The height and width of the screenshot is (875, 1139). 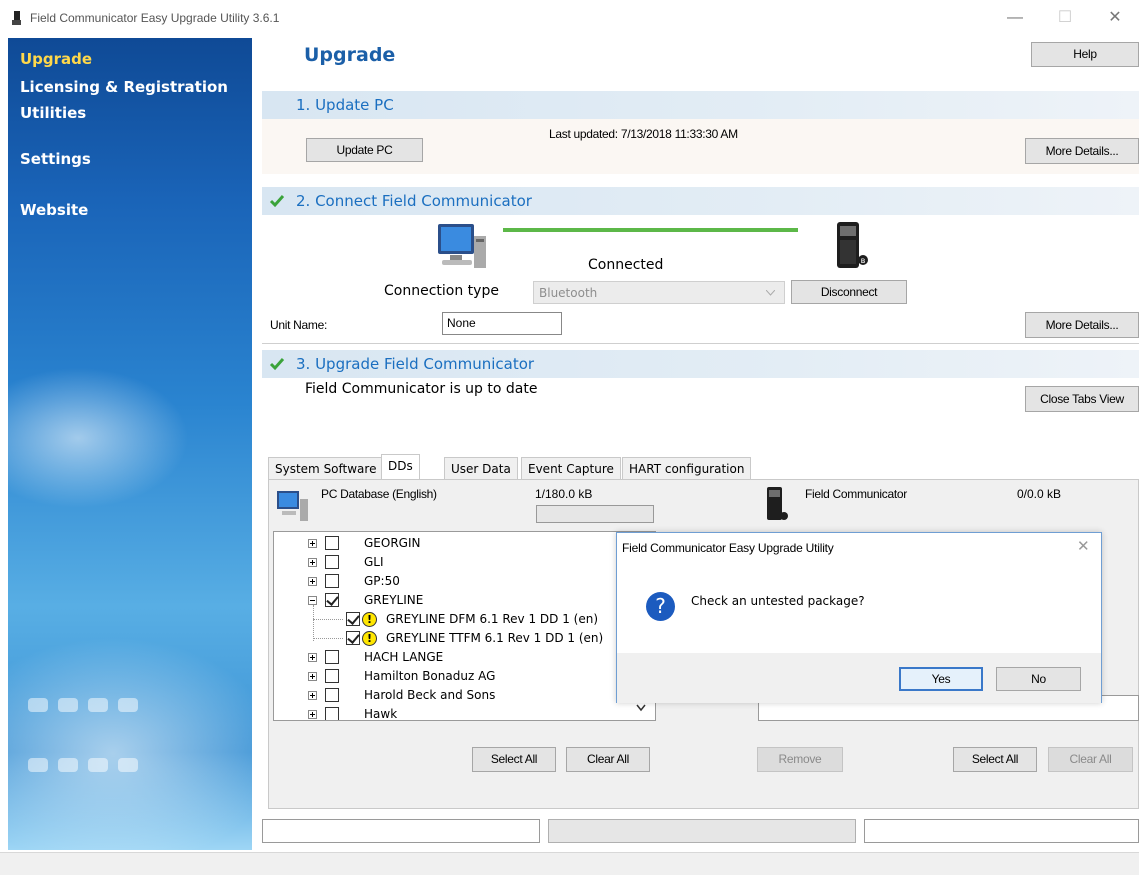 I want to click on close-window-button: ✕, so click(x=1115, y=18).